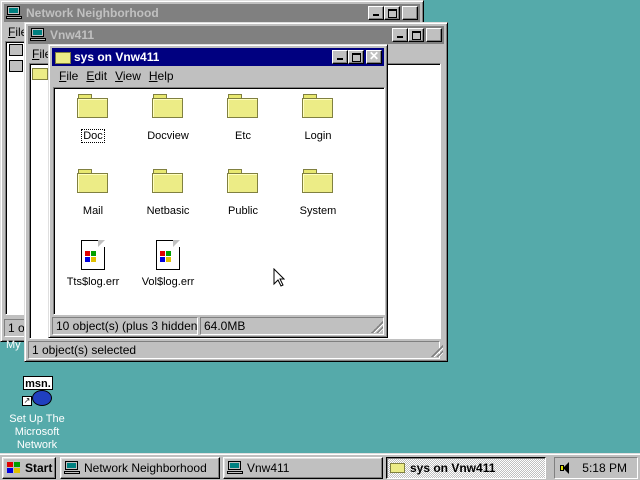 The image size is (640, 480). I want to click on my-computer-label-partial: My, so click(13, 345).